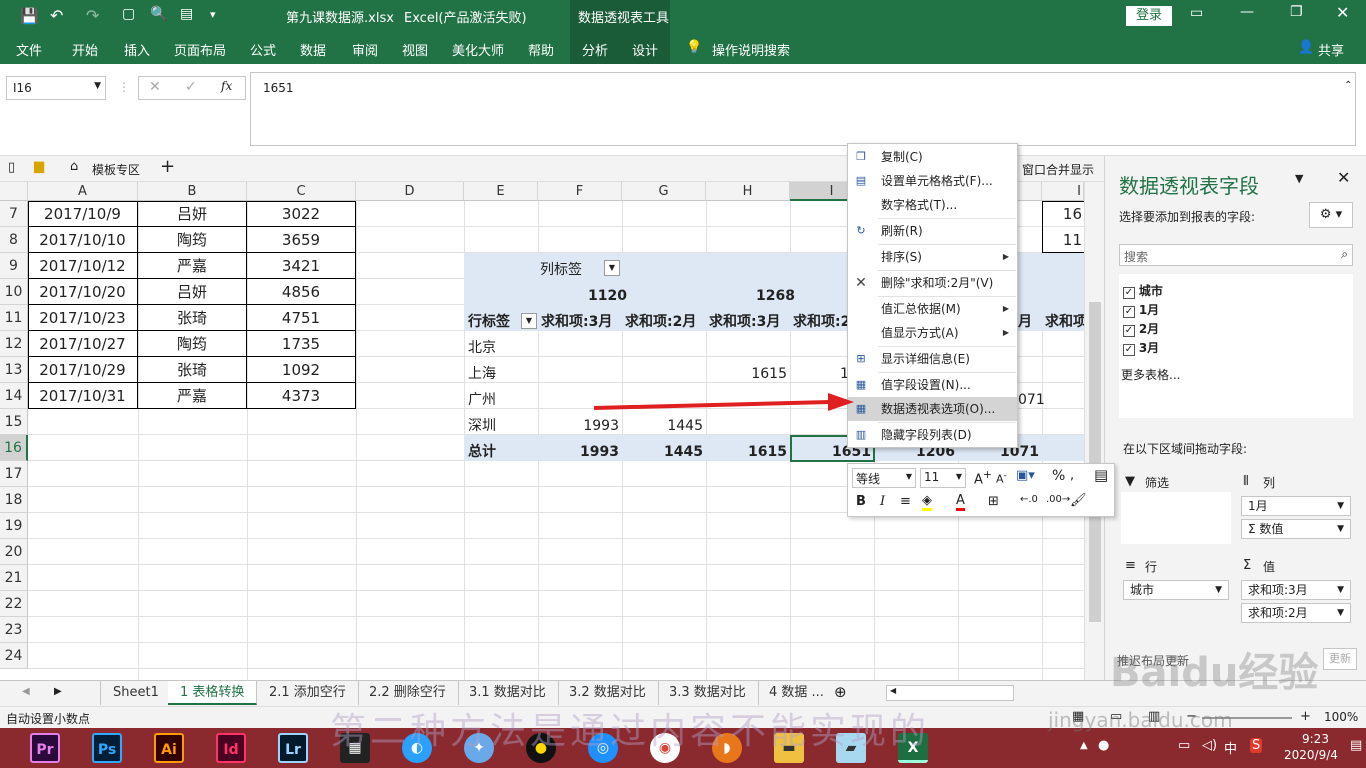  Describe the element at coordinates (83, 266) in the screenshot. I see `table-cell: 2017/10/12` at that location.